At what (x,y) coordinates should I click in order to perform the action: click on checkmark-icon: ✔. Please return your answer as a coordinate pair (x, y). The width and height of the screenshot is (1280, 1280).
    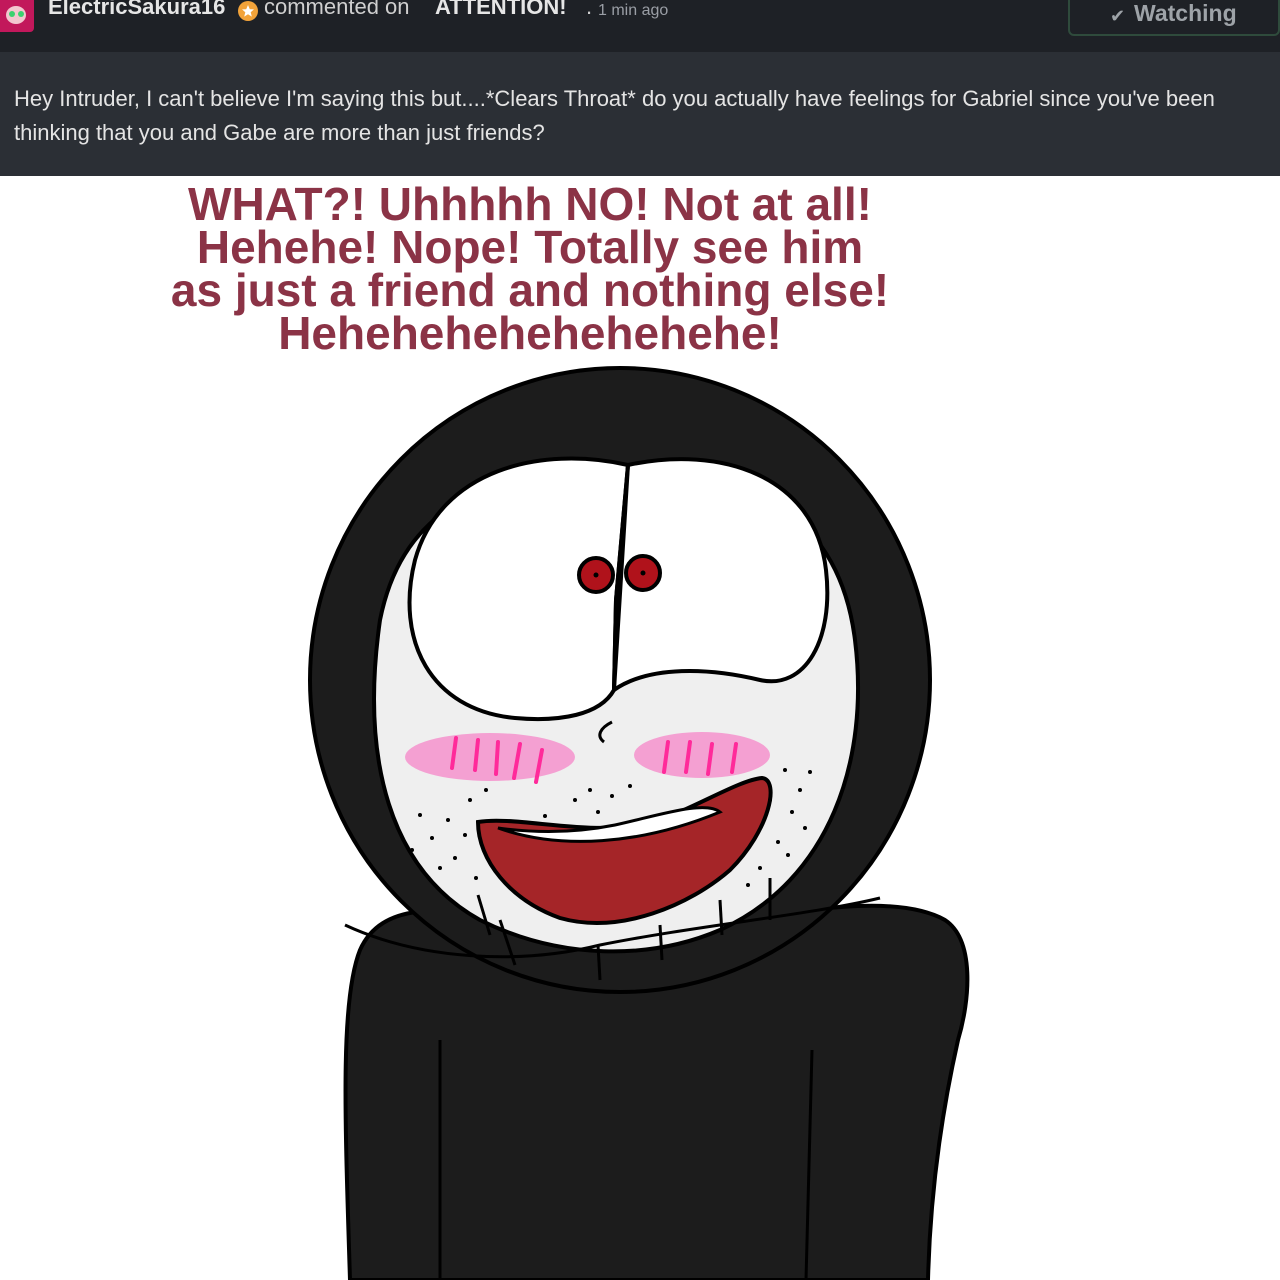
    Looking at the image, I should click on (1118, 16).